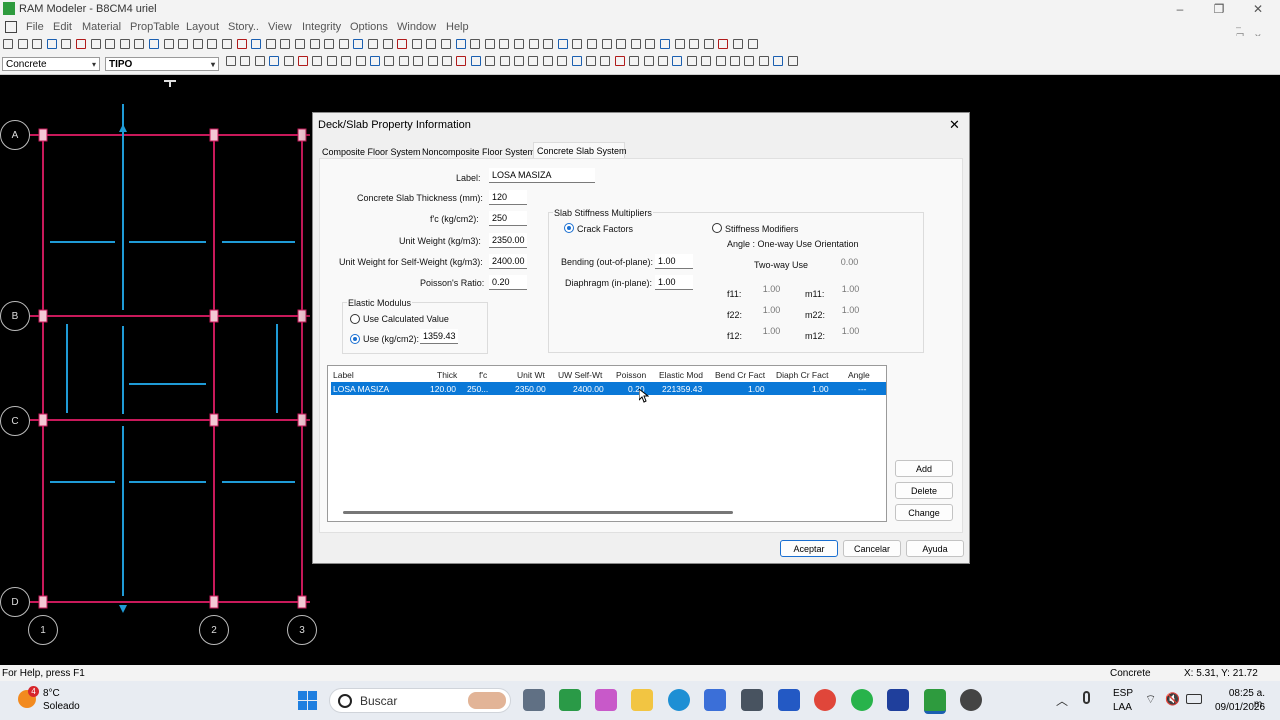  I want to click on xbox-icon, so click(570, 700).